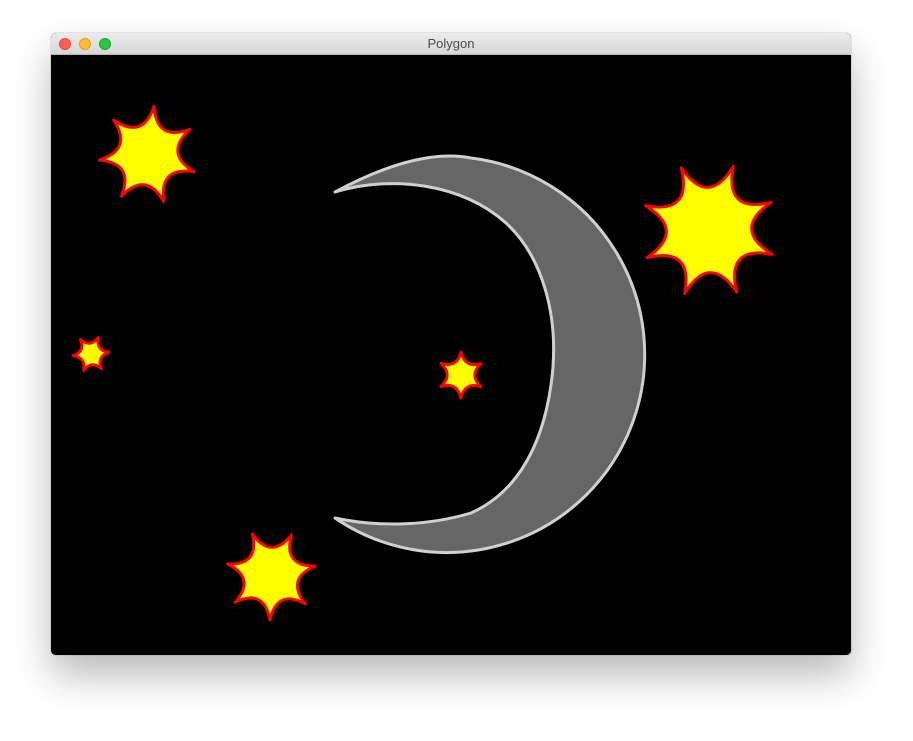  I want to click on window-title: Polygon, so click(451, 43).